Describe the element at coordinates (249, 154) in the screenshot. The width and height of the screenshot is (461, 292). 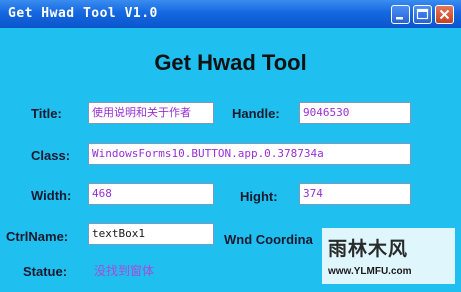
I see `class-field: WindowsForms10.BUTTON.app.0.378734a` at that location.